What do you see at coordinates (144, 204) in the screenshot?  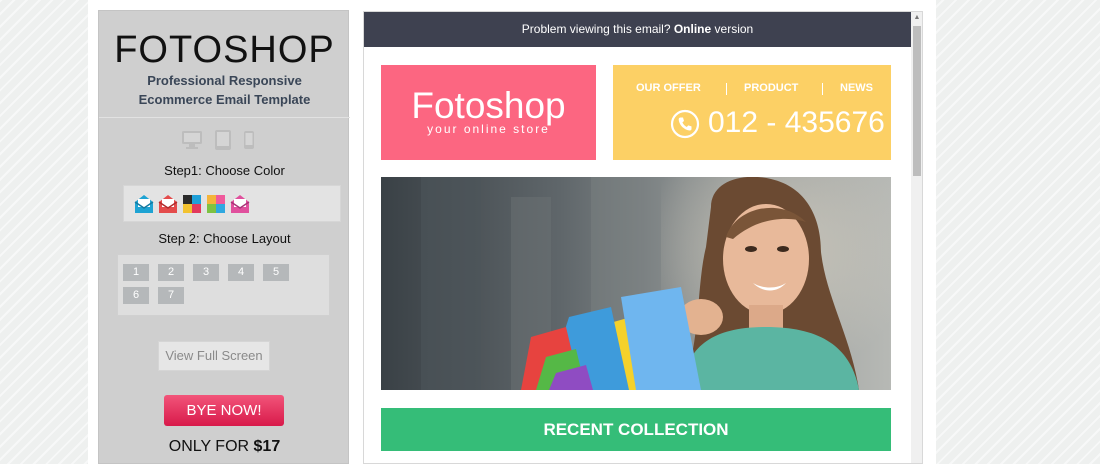 I see `email-teal-icon` at bounding box center [144, 204].